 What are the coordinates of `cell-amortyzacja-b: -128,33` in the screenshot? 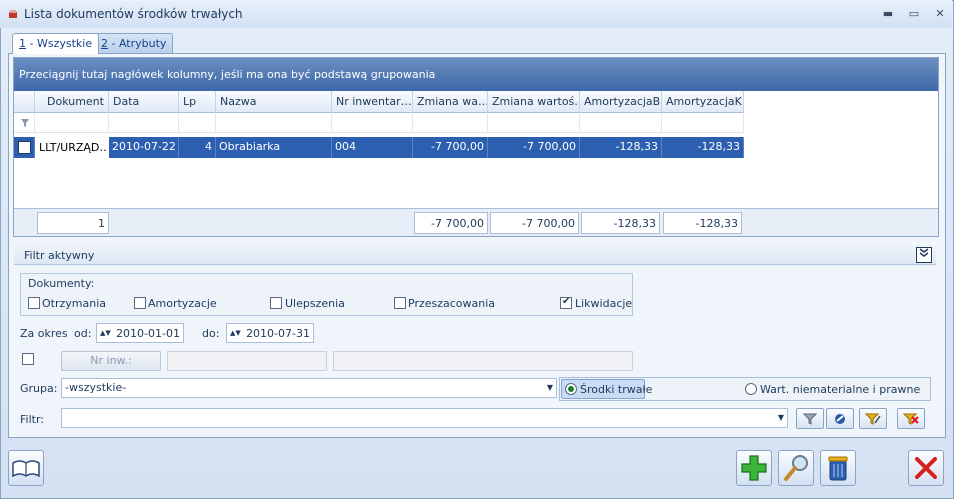 It's located at (621, 147).